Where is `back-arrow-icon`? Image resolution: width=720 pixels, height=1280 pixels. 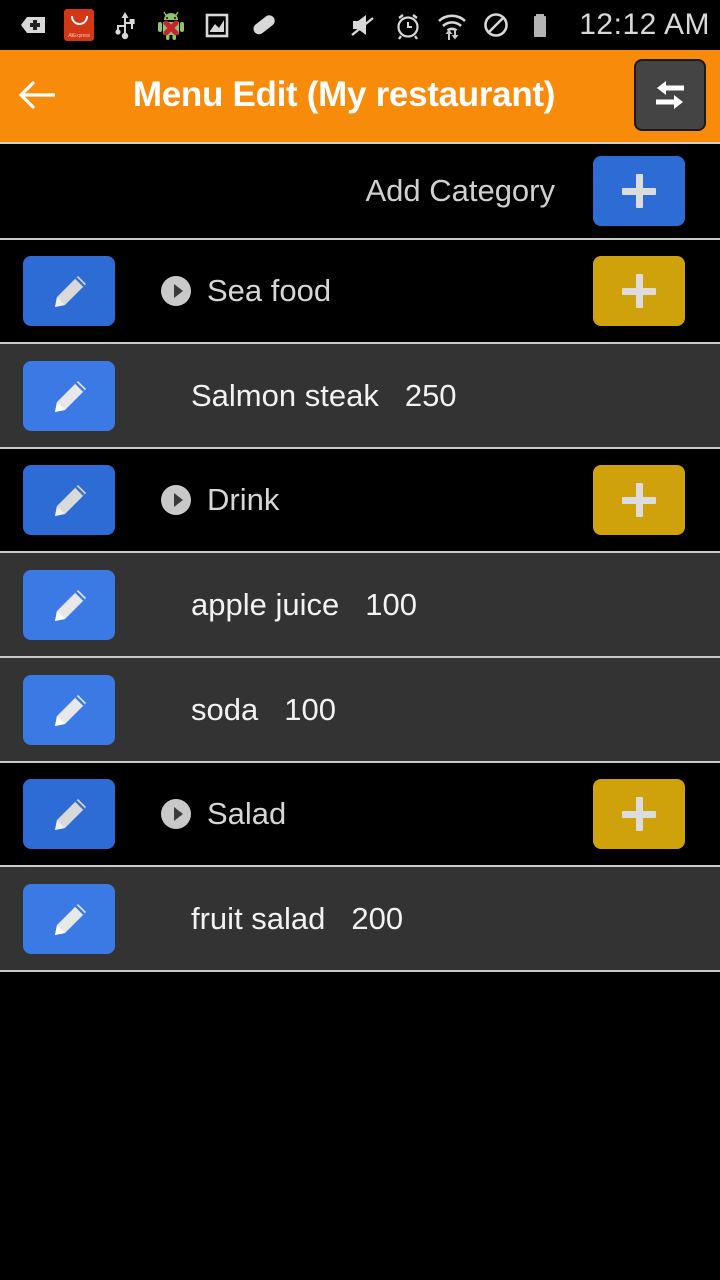
back-arrow-icon is located at coordinates (37, 95).